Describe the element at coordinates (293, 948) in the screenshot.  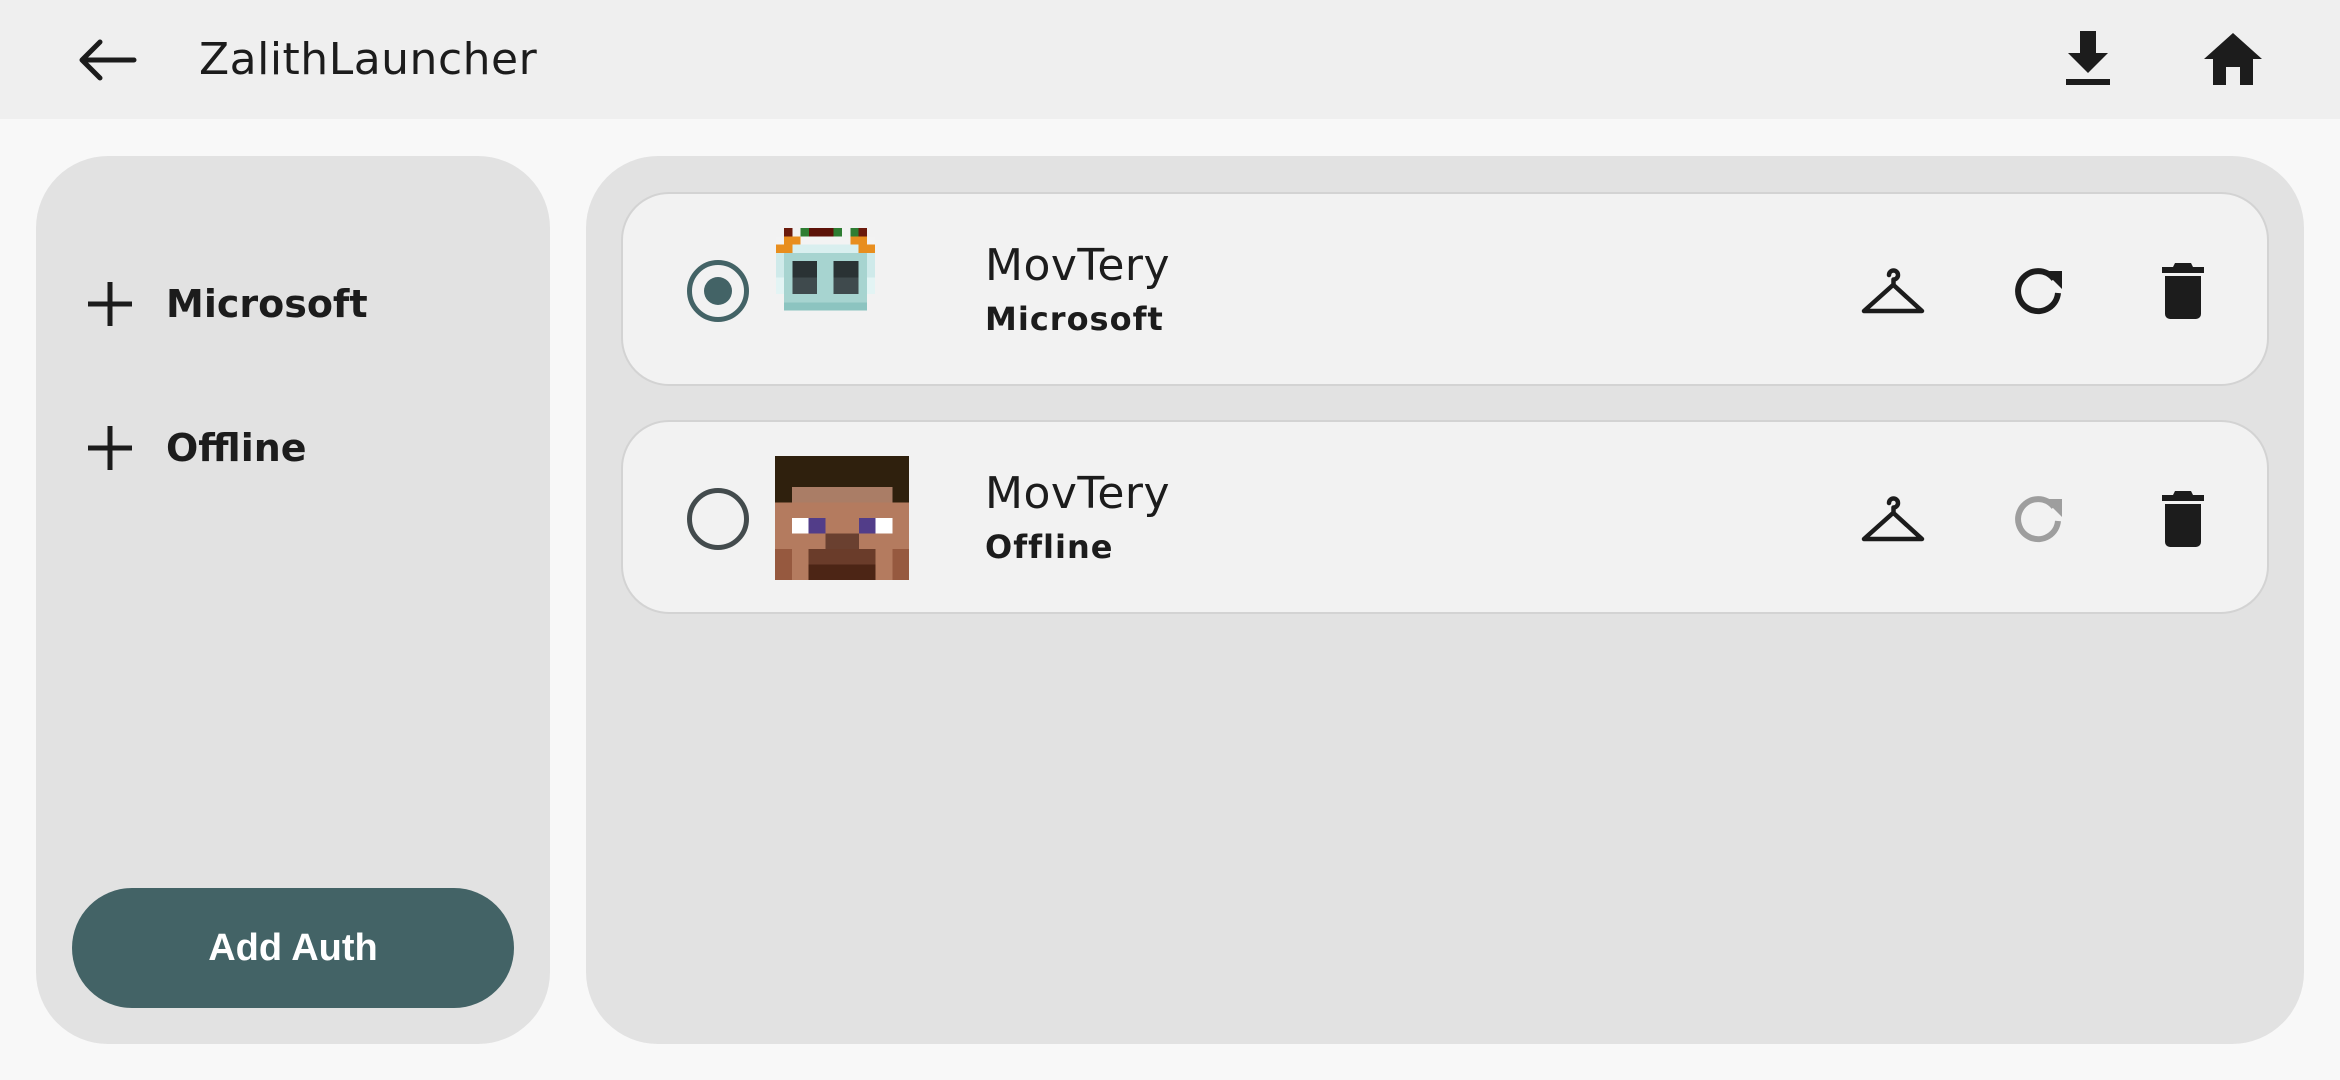
I see `add-auth-button: Add Auth` at that location.